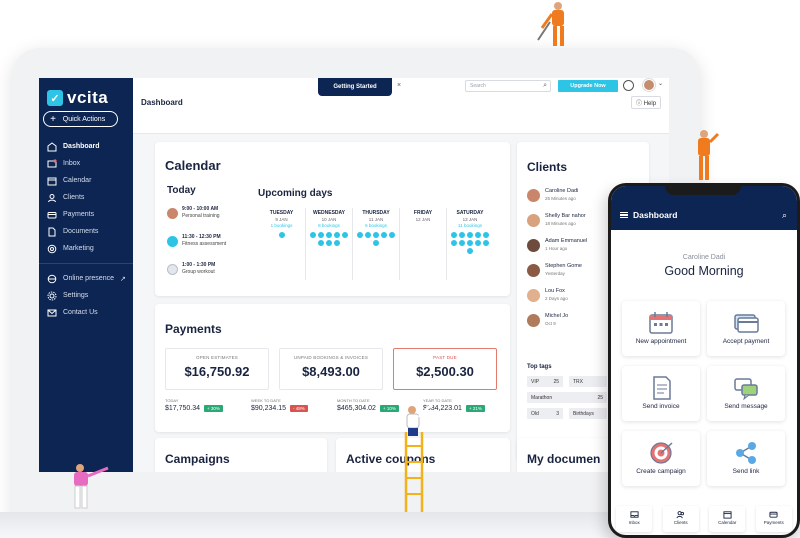  What do you see at coordinates (193, 213) in the screenshot?
I see `appointment-item: 9:00 - 10:00 AM Personal training` at bounding box center [193, 213].